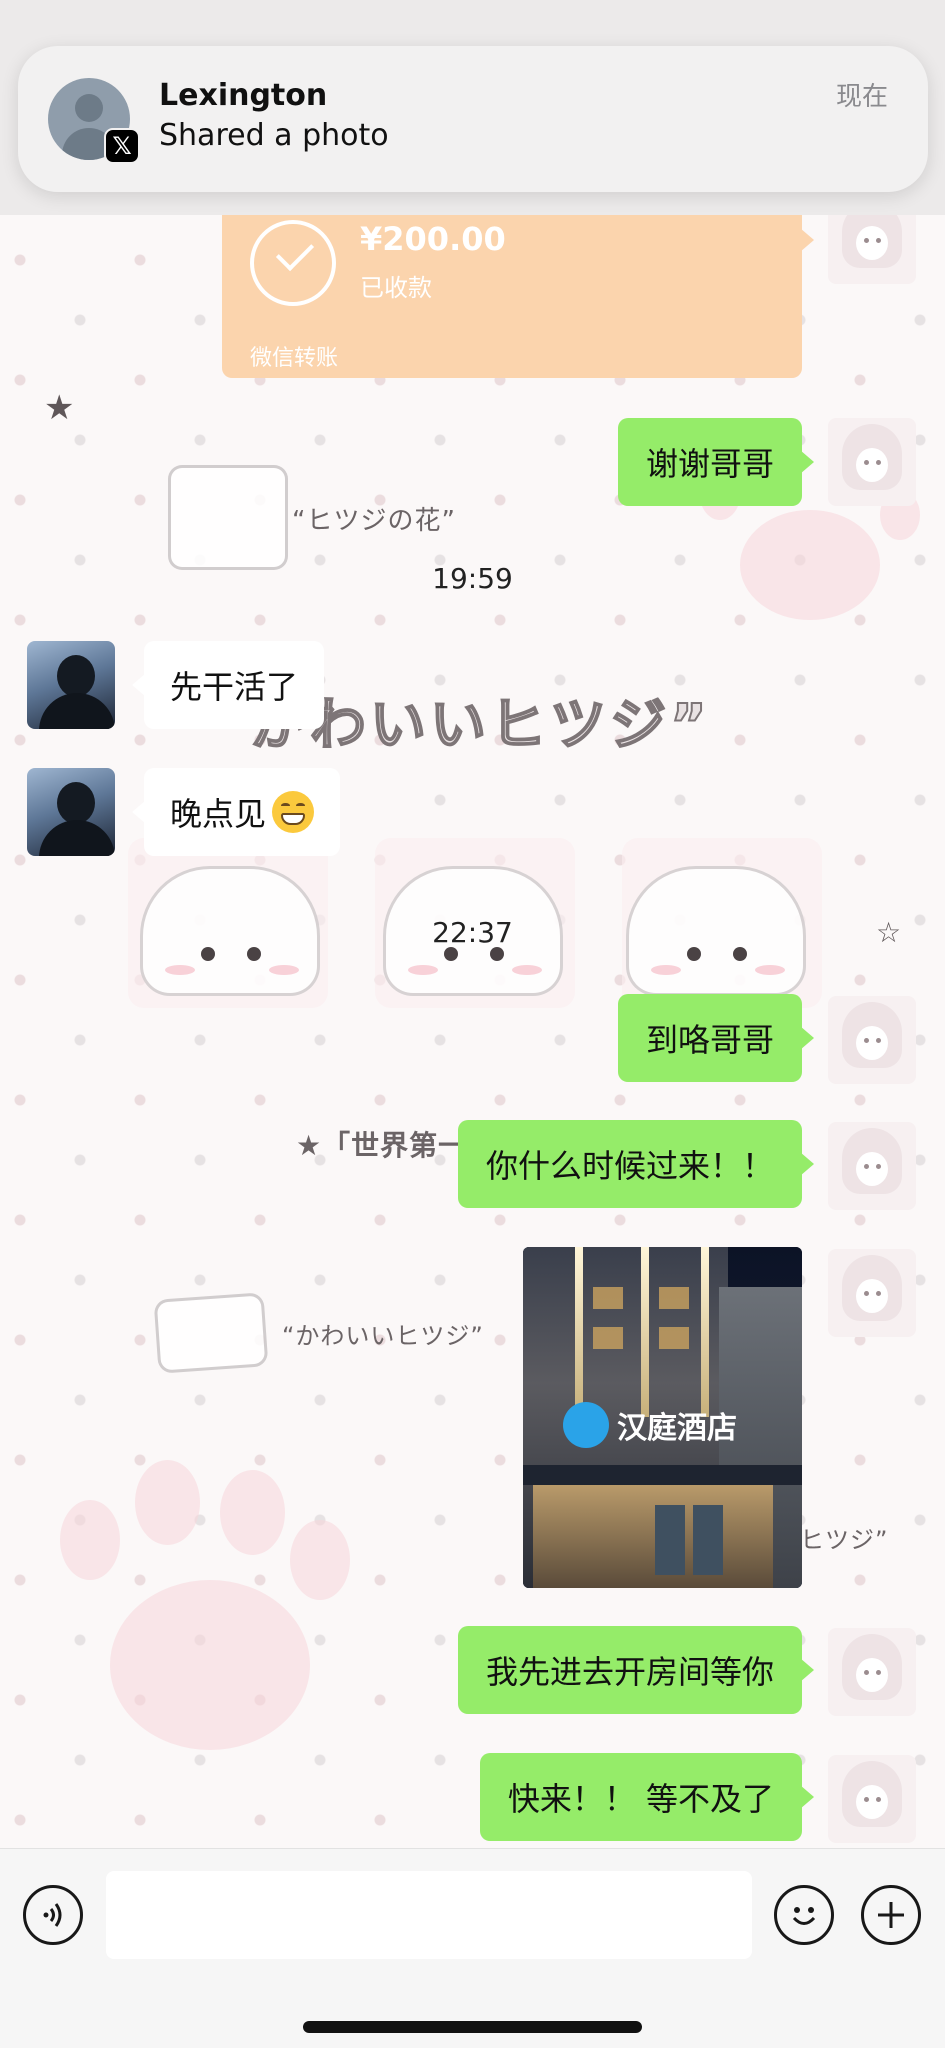 The image size is (945, 2048). What do you see at coordinates (472, 932) in the screenshot?
I see `message-timestamp: 22:37` at bounding box center [472, 932].